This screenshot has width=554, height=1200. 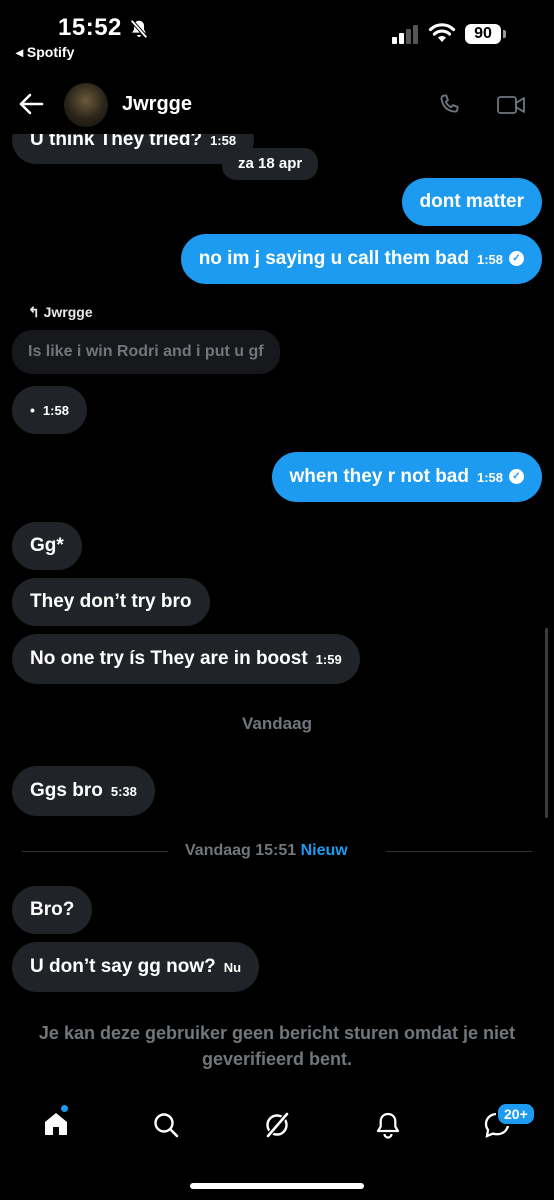 I want to click on home-icon, so click(x=56, y=1124).